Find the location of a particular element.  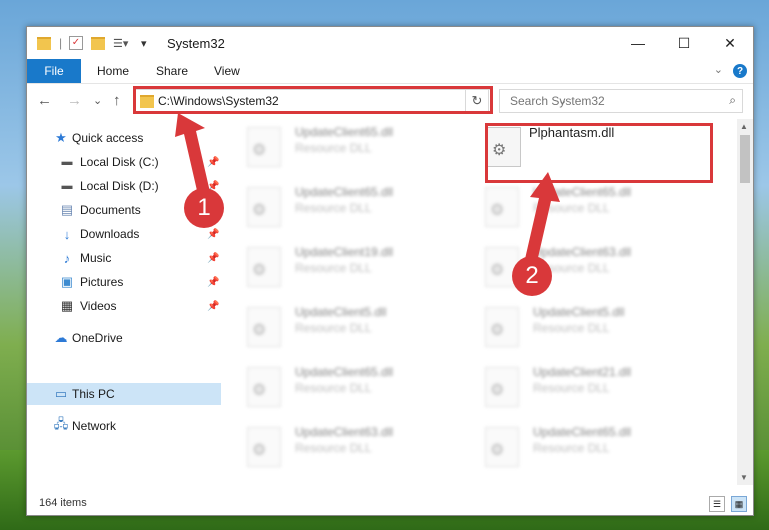

step-badge-1: 1 is located at coordinates (204, 208).